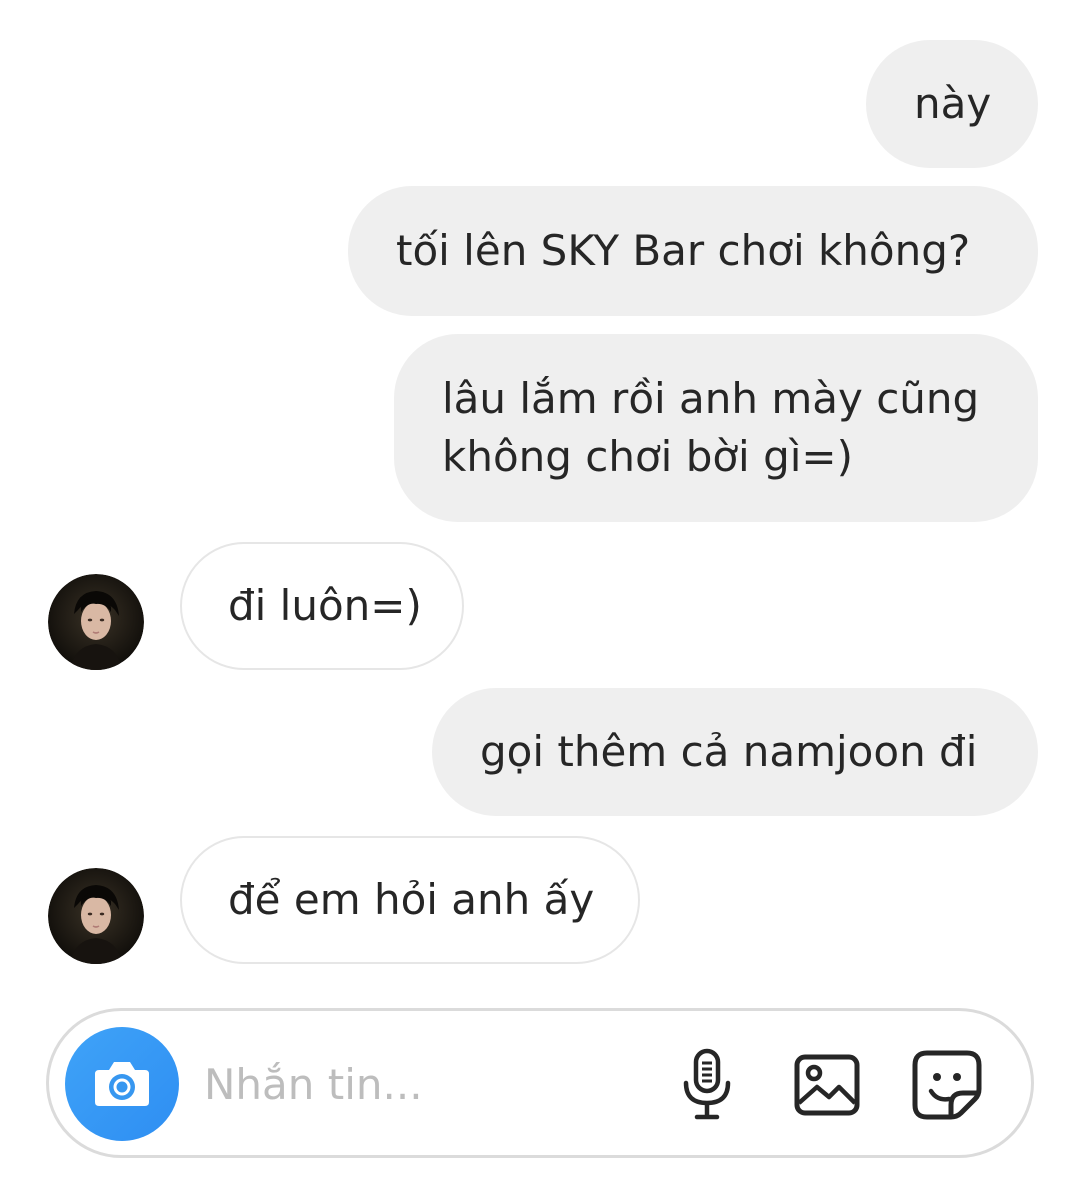 This screenshot has height=1202, width=1080. I want to click on gallery-icon, so click(827, 1085).